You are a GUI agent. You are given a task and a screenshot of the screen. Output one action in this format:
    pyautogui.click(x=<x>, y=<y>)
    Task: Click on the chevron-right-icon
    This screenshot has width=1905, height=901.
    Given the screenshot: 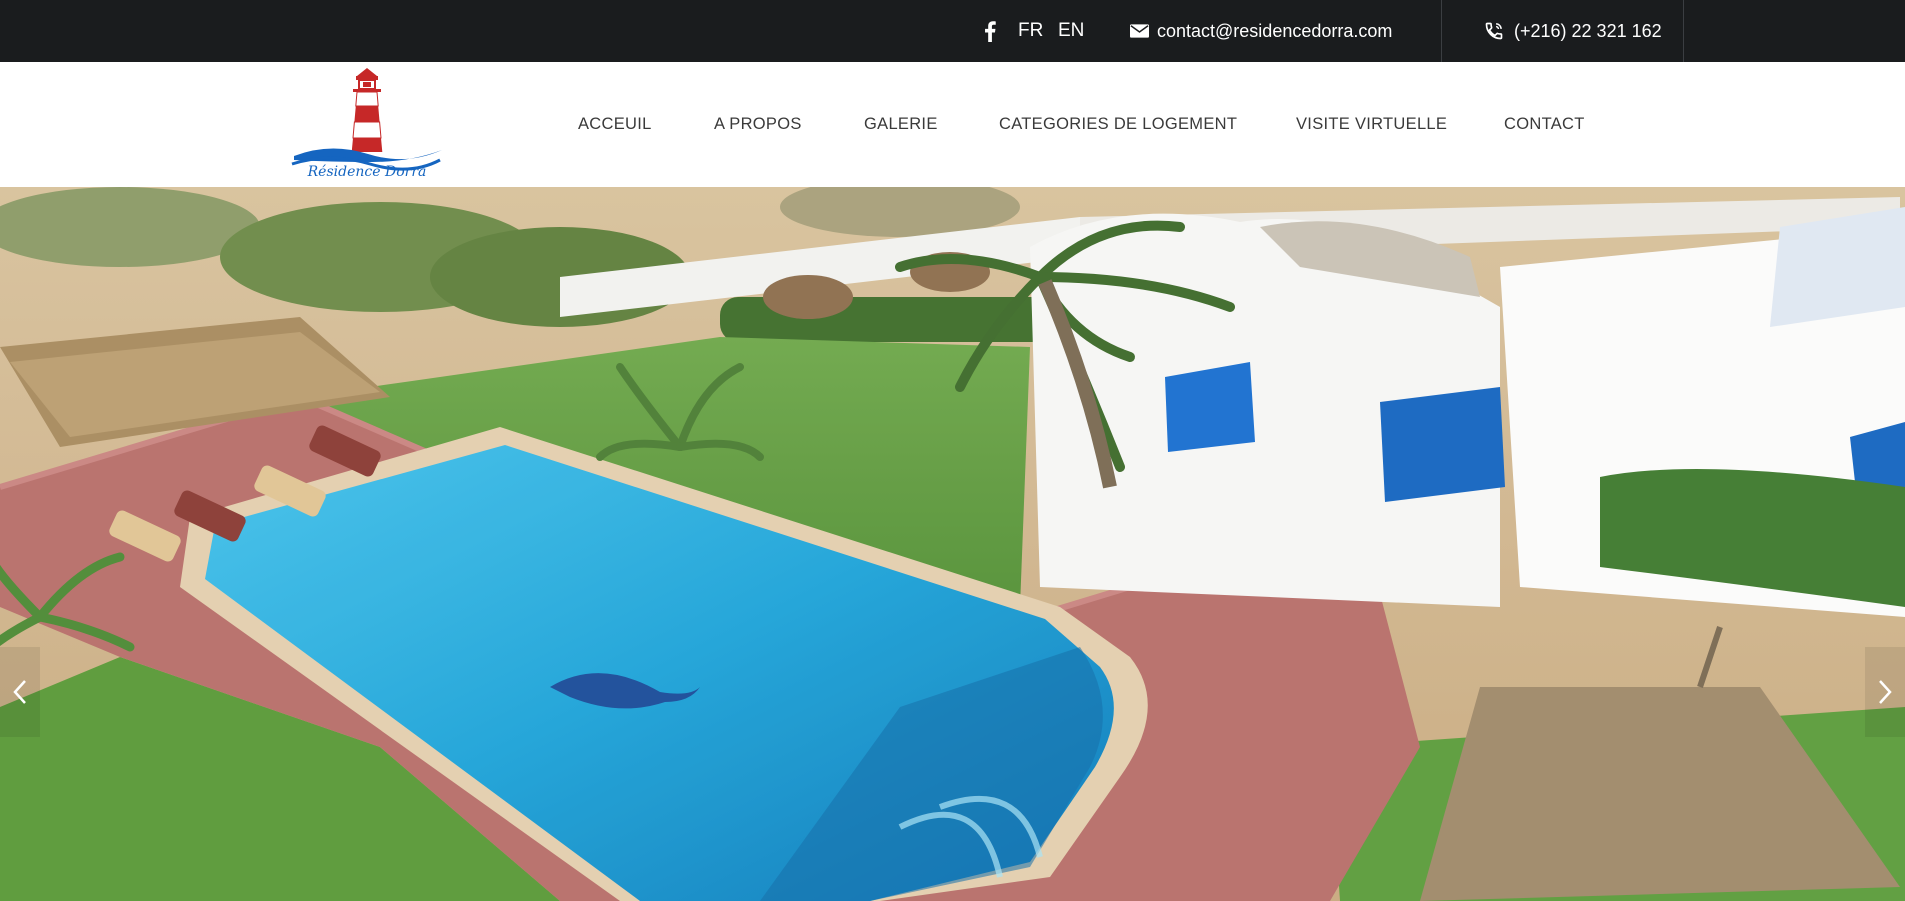 What is the action you would take?
    pyautogui.click(x=1885, y=692)
    